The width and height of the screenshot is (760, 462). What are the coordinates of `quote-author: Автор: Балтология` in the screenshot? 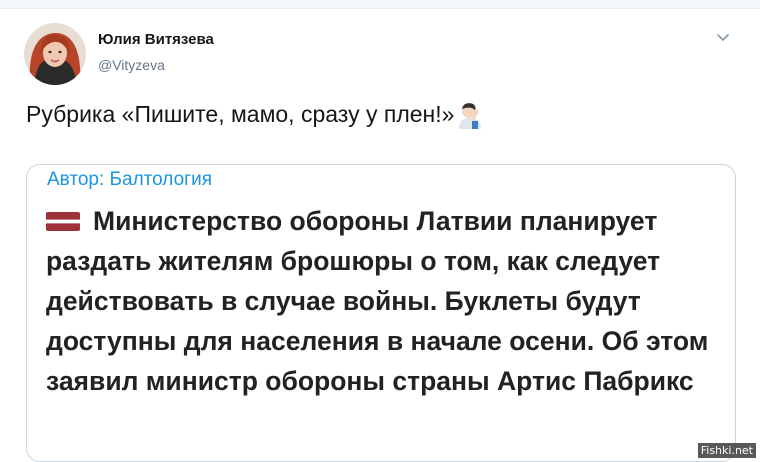 It's located at (129, 180).